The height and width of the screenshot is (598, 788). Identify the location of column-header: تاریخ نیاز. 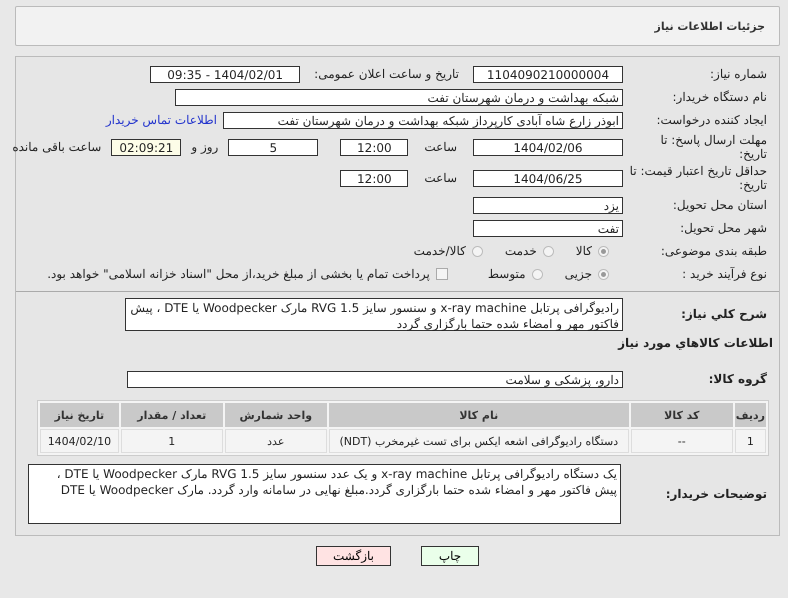
(79, 415).